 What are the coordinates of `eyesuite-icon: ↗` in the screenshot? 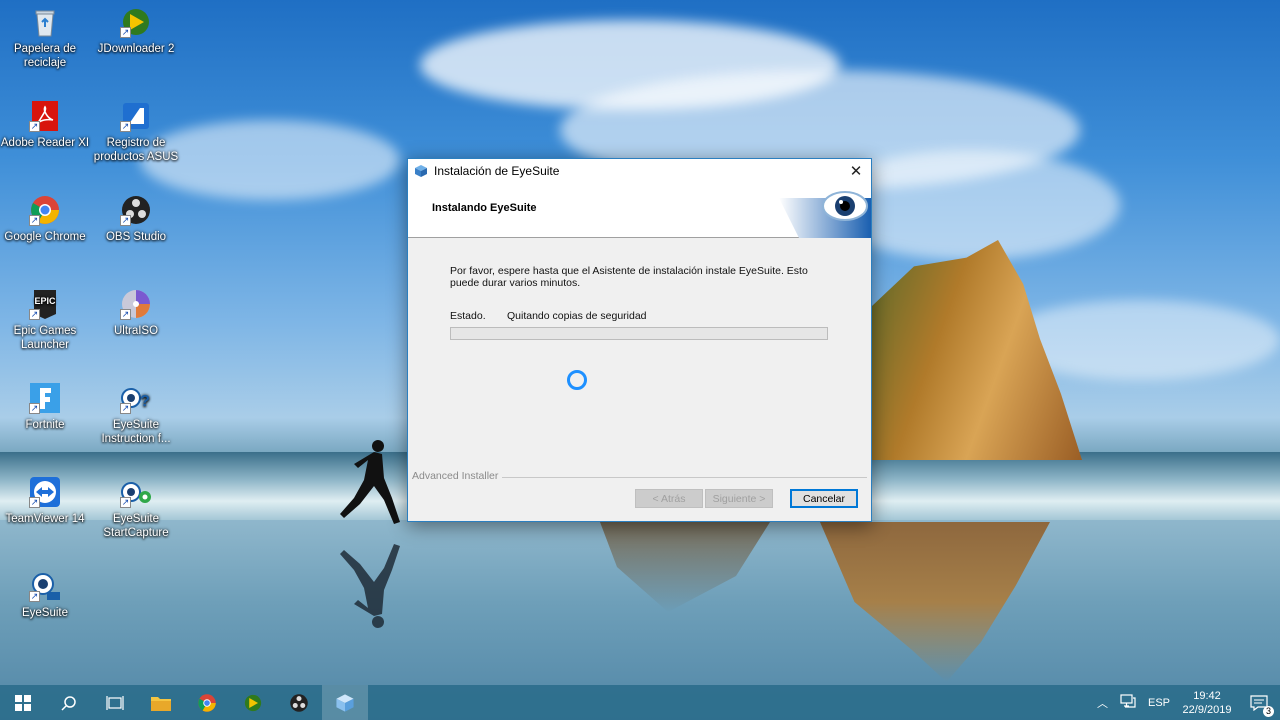 It's located at (45, 586).